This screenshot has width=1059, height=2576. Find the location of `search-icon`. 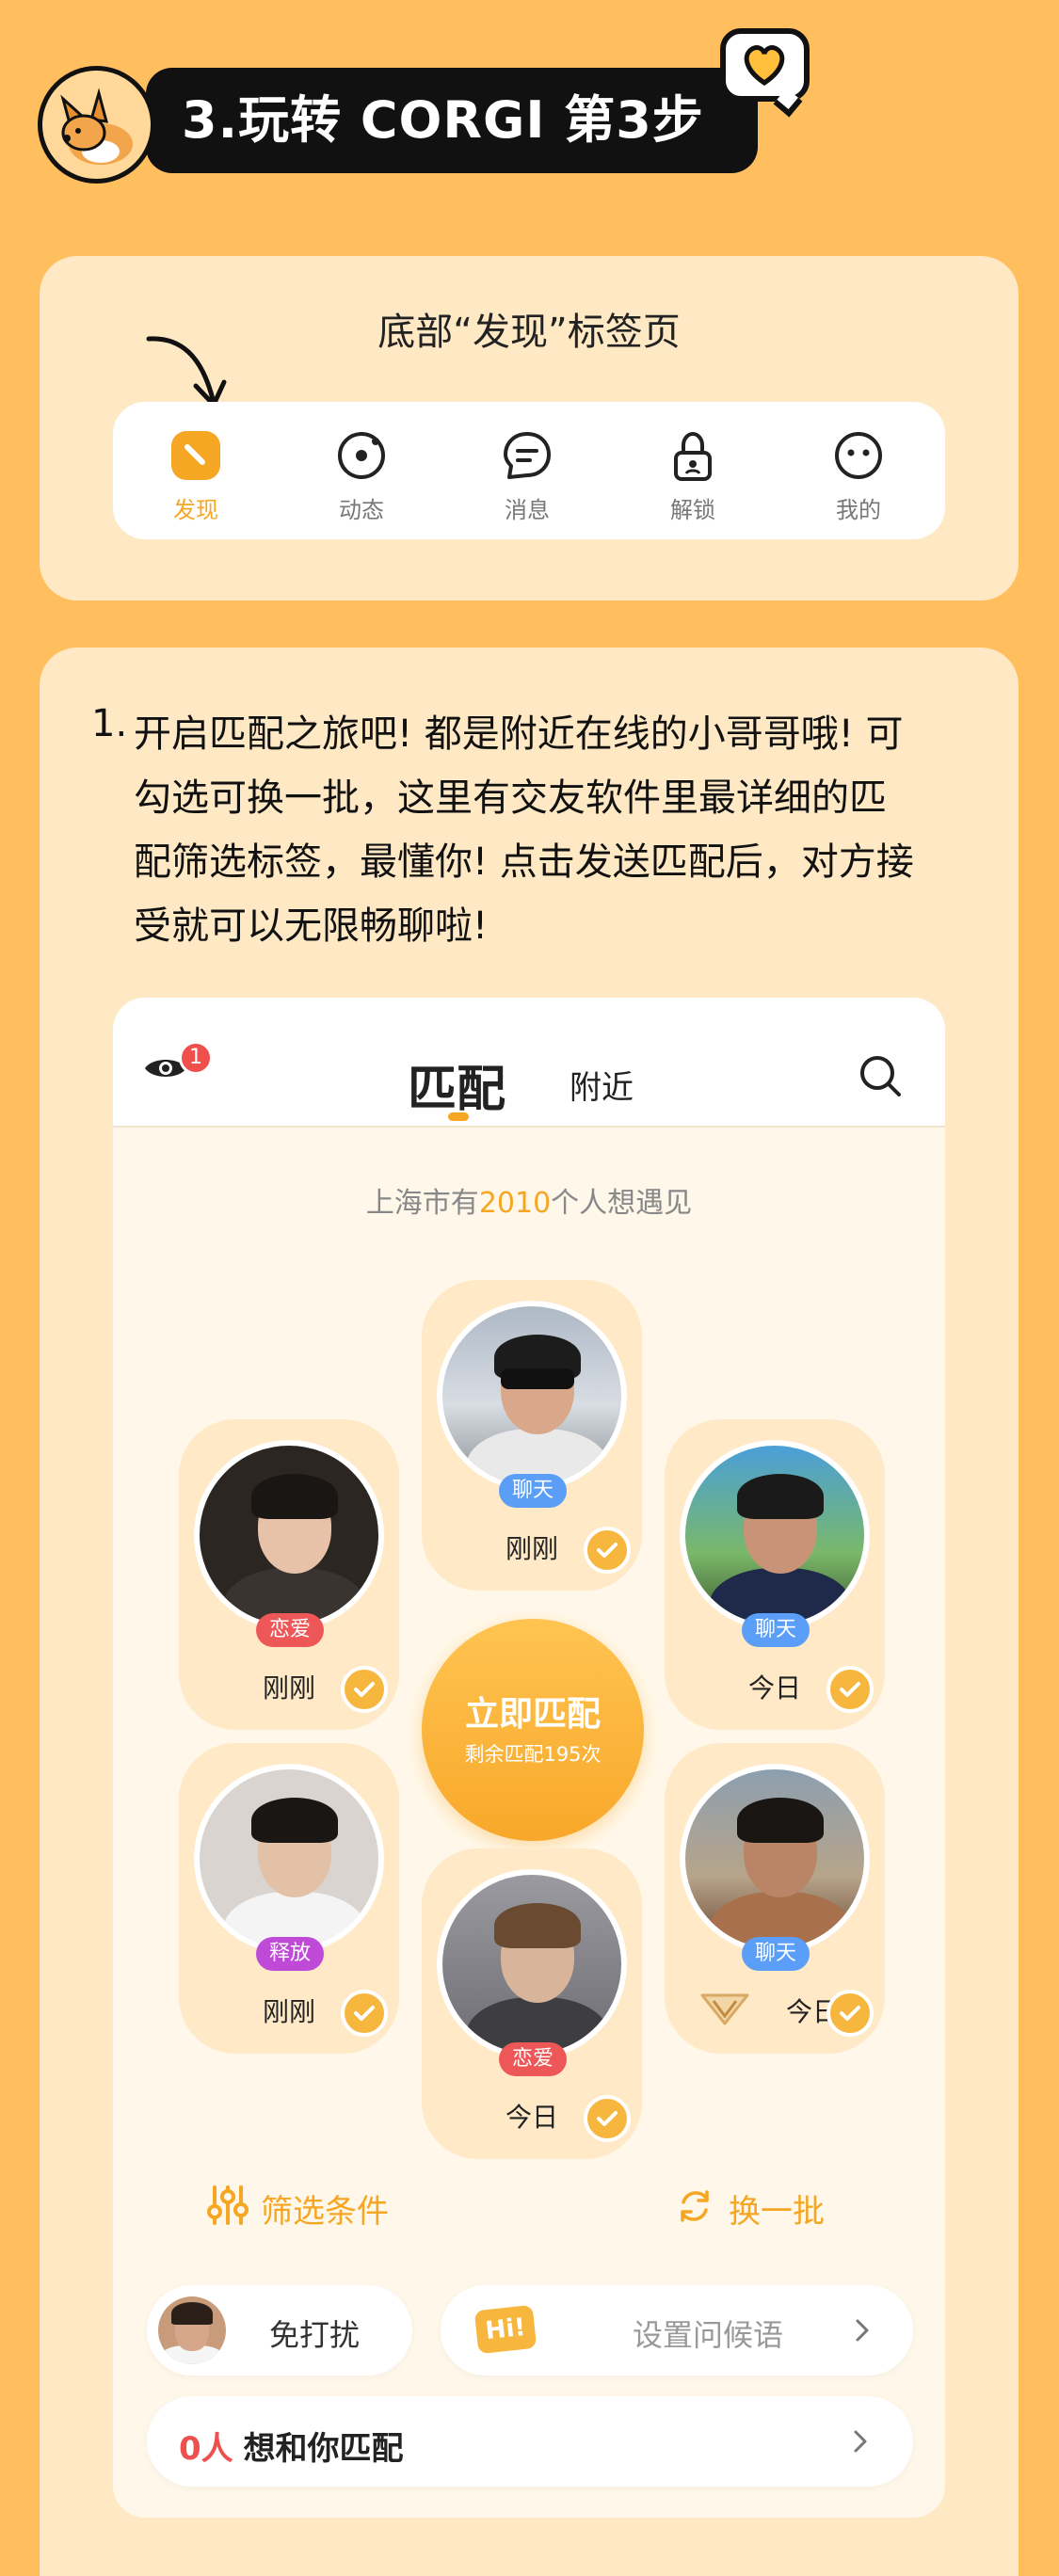

search-icon is located at coordinates (880, 1075).